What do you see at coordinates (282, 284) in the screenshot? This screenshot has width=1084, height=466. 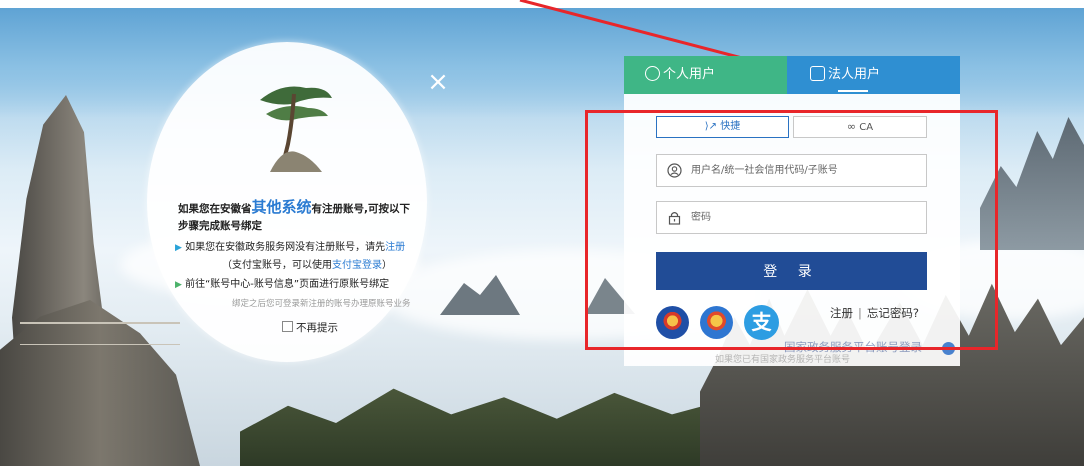 I see `bullet-bind: ▶ 前往“账号中心-账号信息”页面进行原账号绑定` at bounding box center [282, 284].